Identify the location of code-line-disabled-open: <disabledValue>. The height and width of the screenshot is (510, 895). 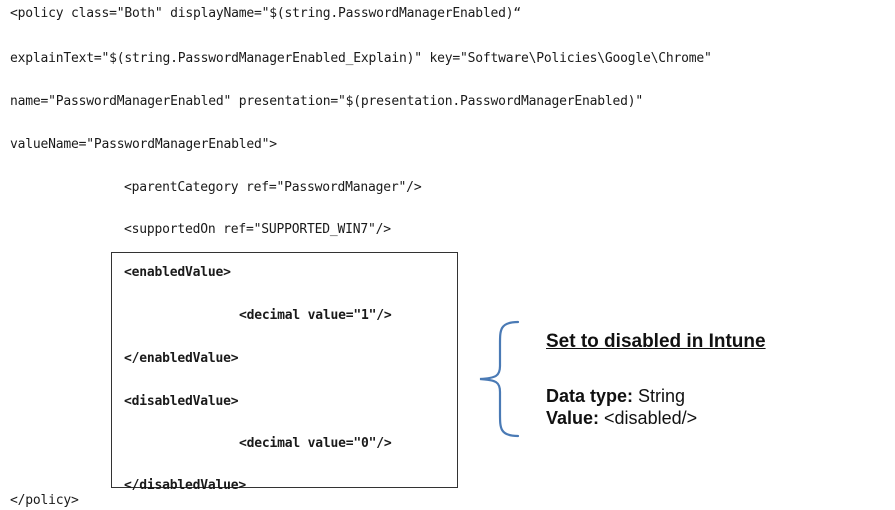
(181, 401).